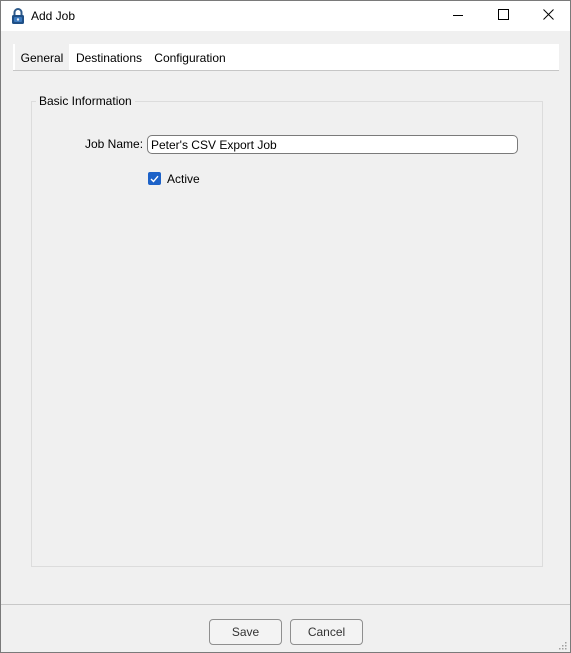 Image resolution: width=571 pixels, height=653 pixels. I want to click on maximize-button, so click(503, 16).